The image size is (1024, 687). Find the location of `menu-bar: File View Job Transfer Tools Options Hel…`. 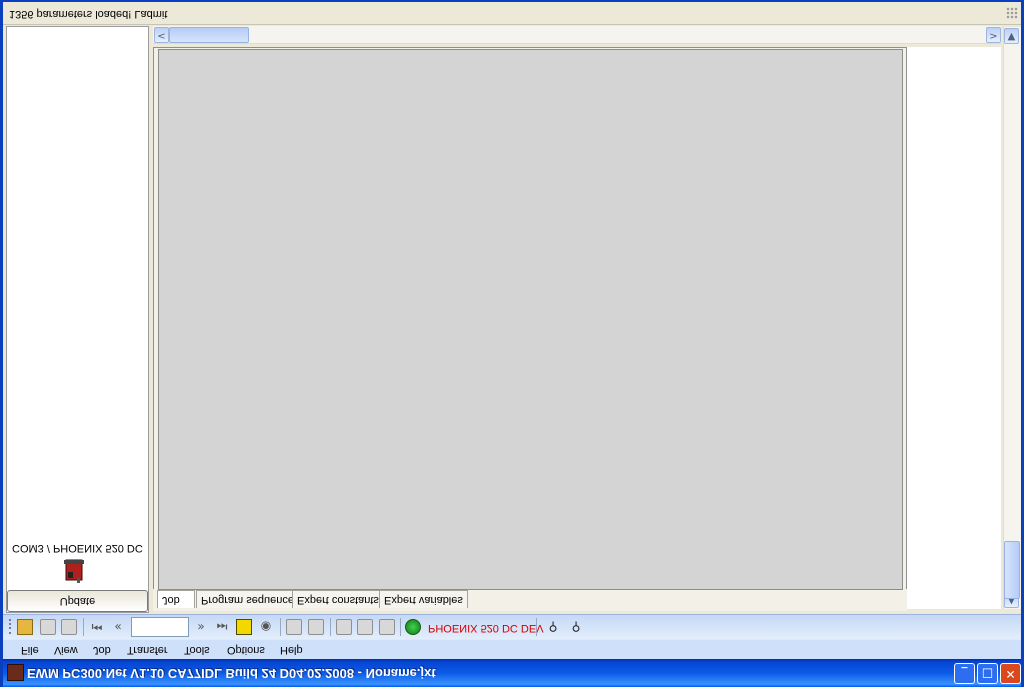

menu-bar: File View Job Transfer Tools Options Hel… is located at coordinates (512, 649).